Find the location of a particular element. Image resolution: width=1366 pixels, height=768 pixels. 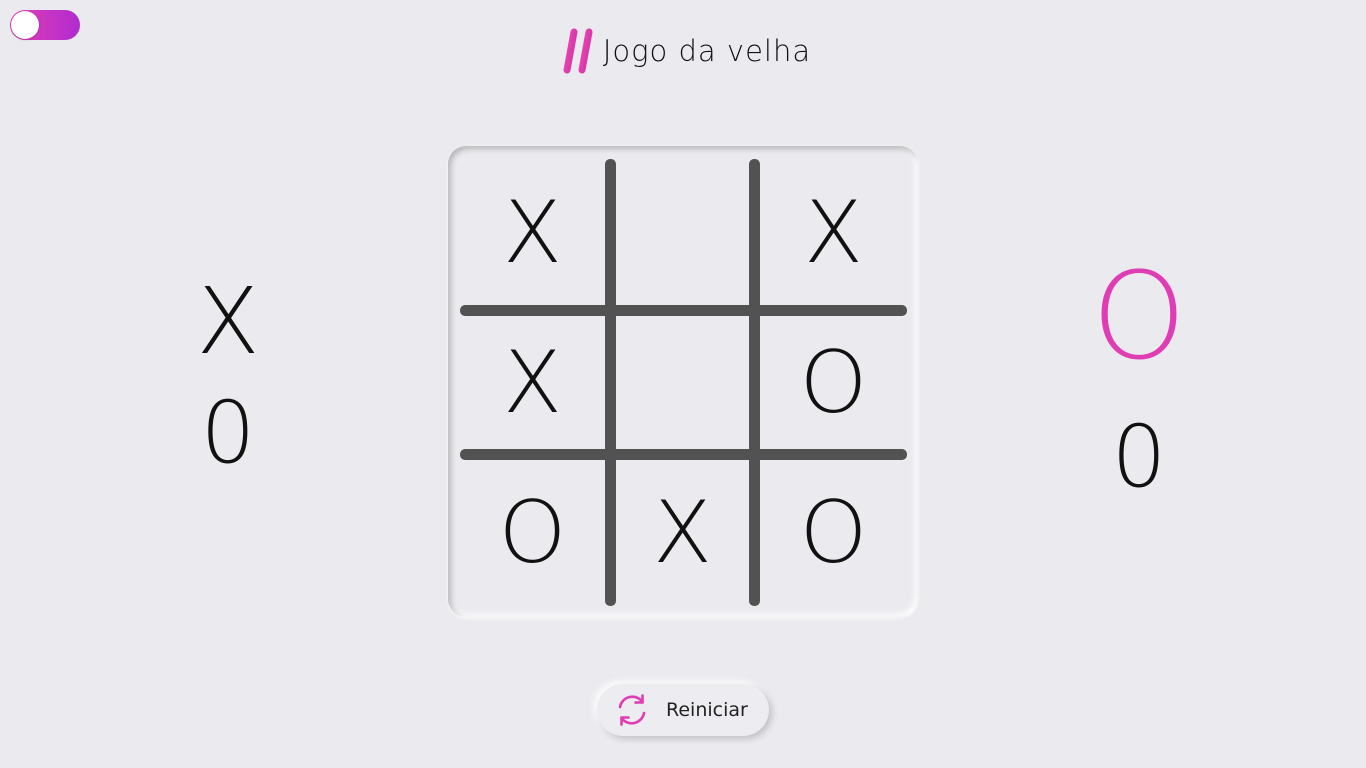

player-x-score: 0 is located at coordinates (228, 433).